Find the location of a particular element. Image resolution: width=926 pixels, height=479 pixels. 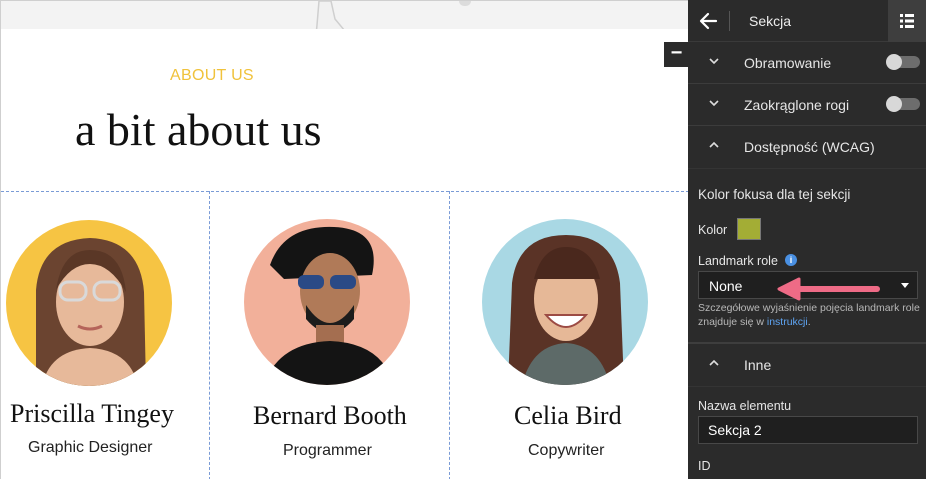

rounded-toggle is located at coordinates (903, 104).